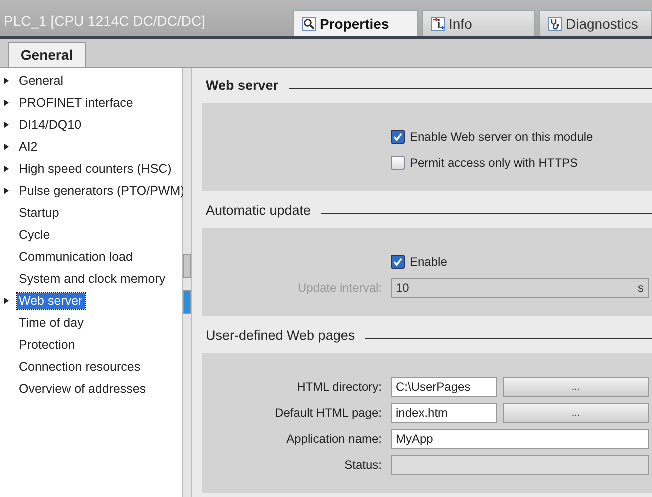  I want to click on navigation-item: Communication load, so click(76, 257).